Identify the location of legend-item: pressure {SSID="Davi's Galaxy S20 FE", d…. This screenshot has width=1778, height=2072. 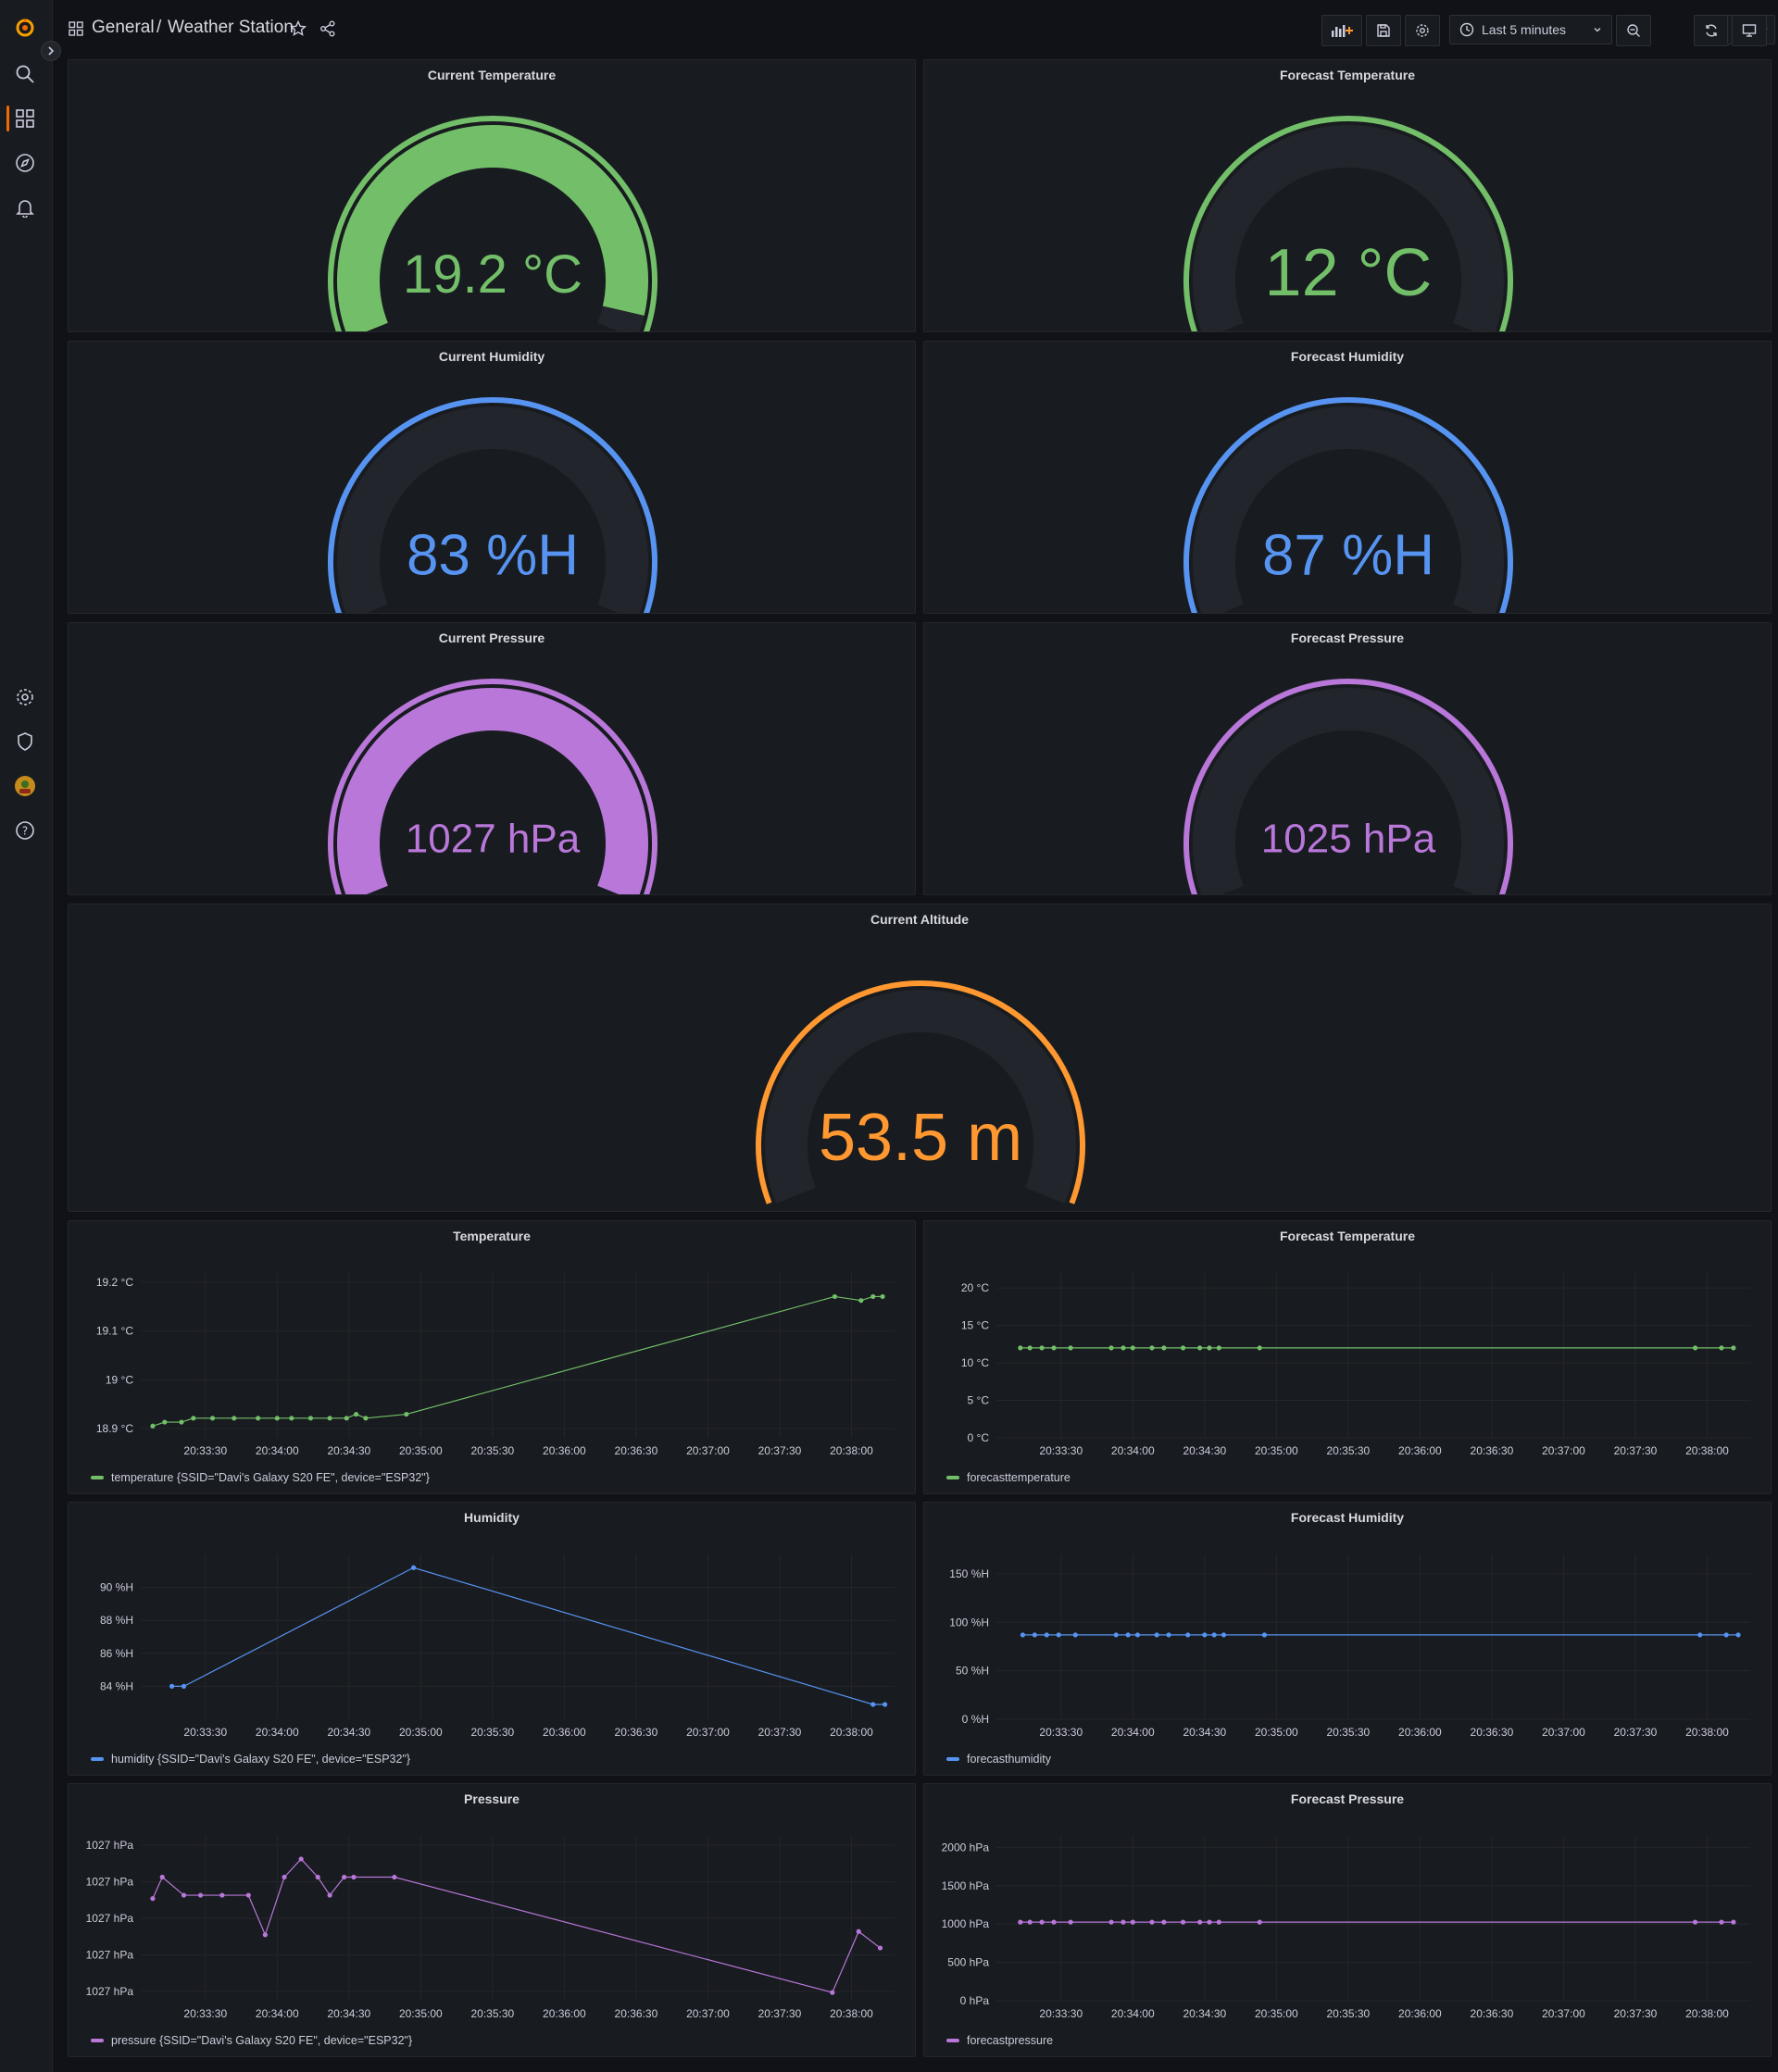
(252, 2040).